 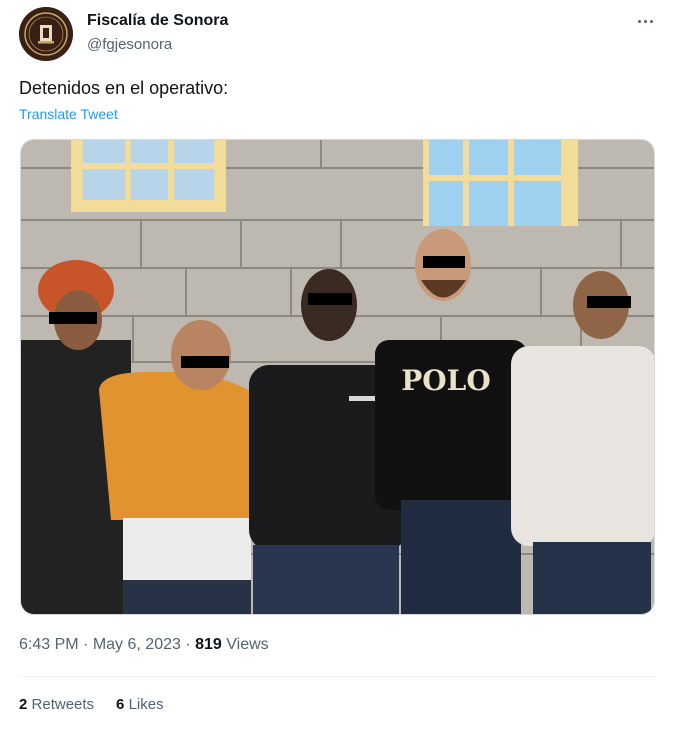 I want to click on views-count: 819, so click(x=208, y=644).